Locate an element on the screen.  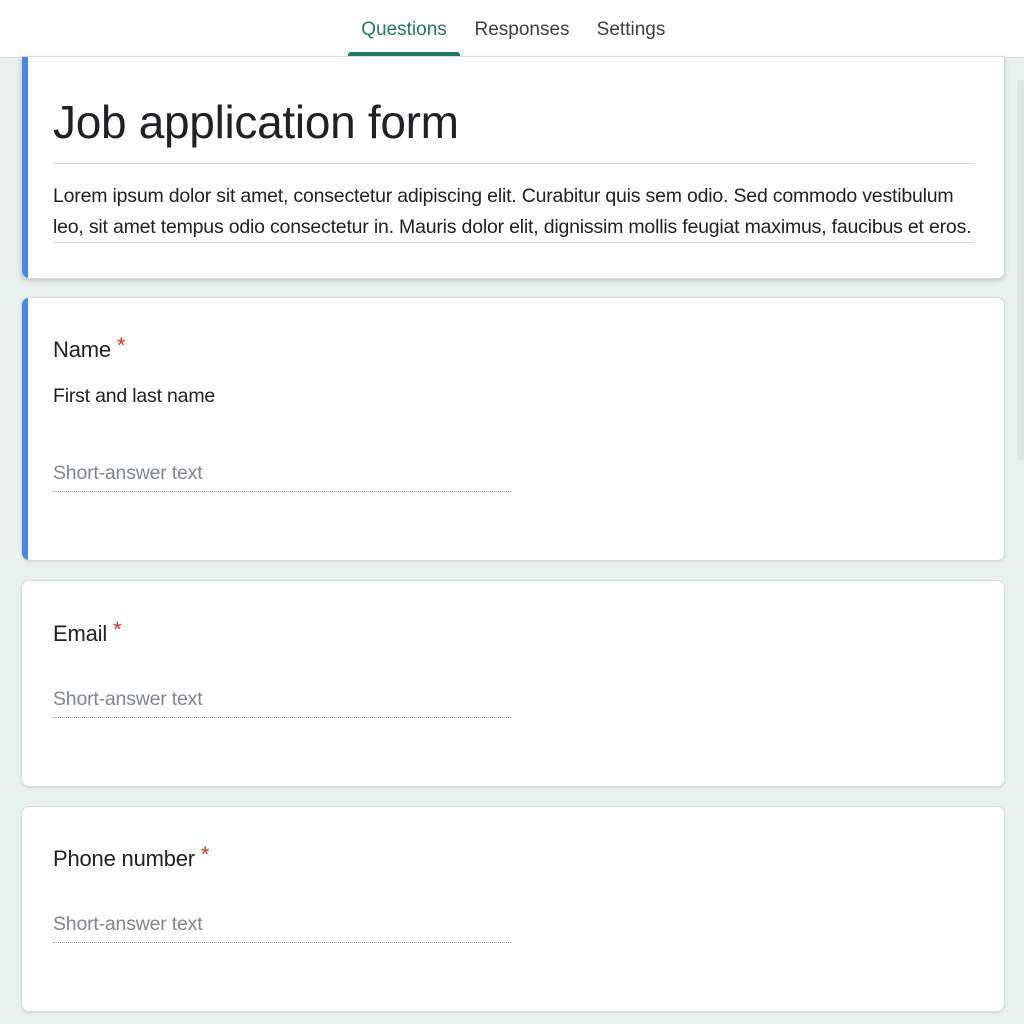
question-title-text: Name is located at coordinates (82, 349).